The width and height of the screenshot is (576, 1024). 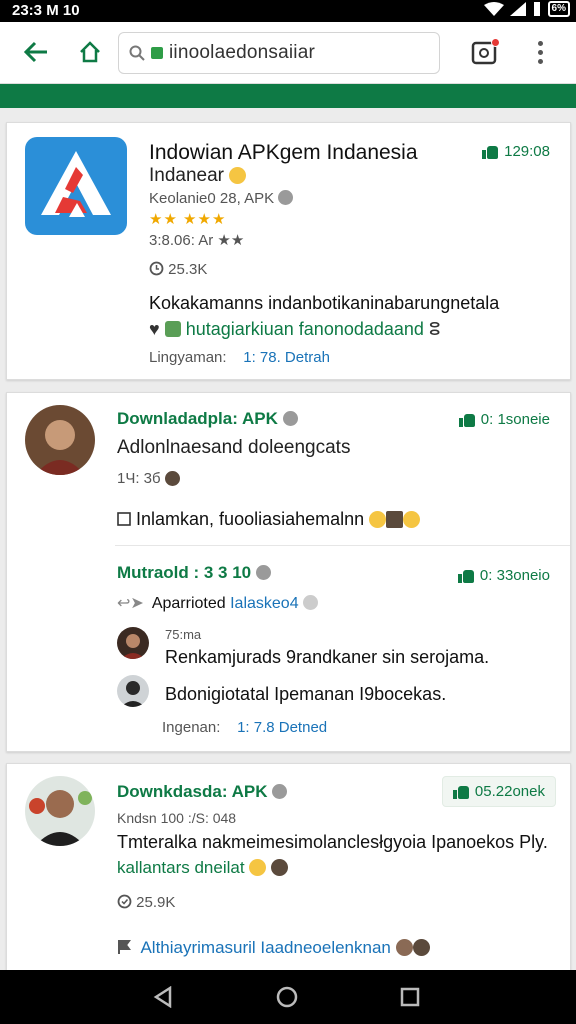 I want to click on divider, so click(x=342, y=545).